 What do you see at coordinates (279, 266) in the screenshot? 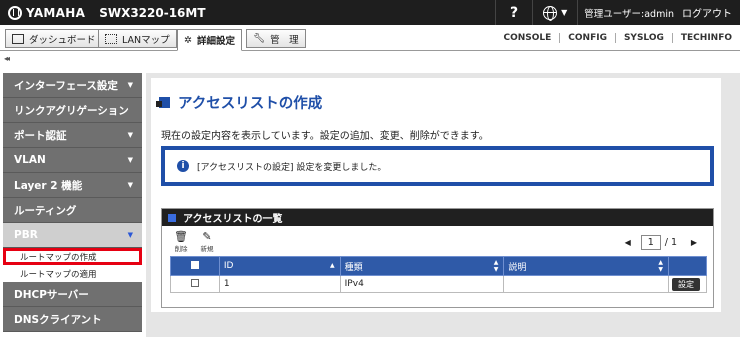
I see `column-id: ID ▲` at bounding box center [279, 266].